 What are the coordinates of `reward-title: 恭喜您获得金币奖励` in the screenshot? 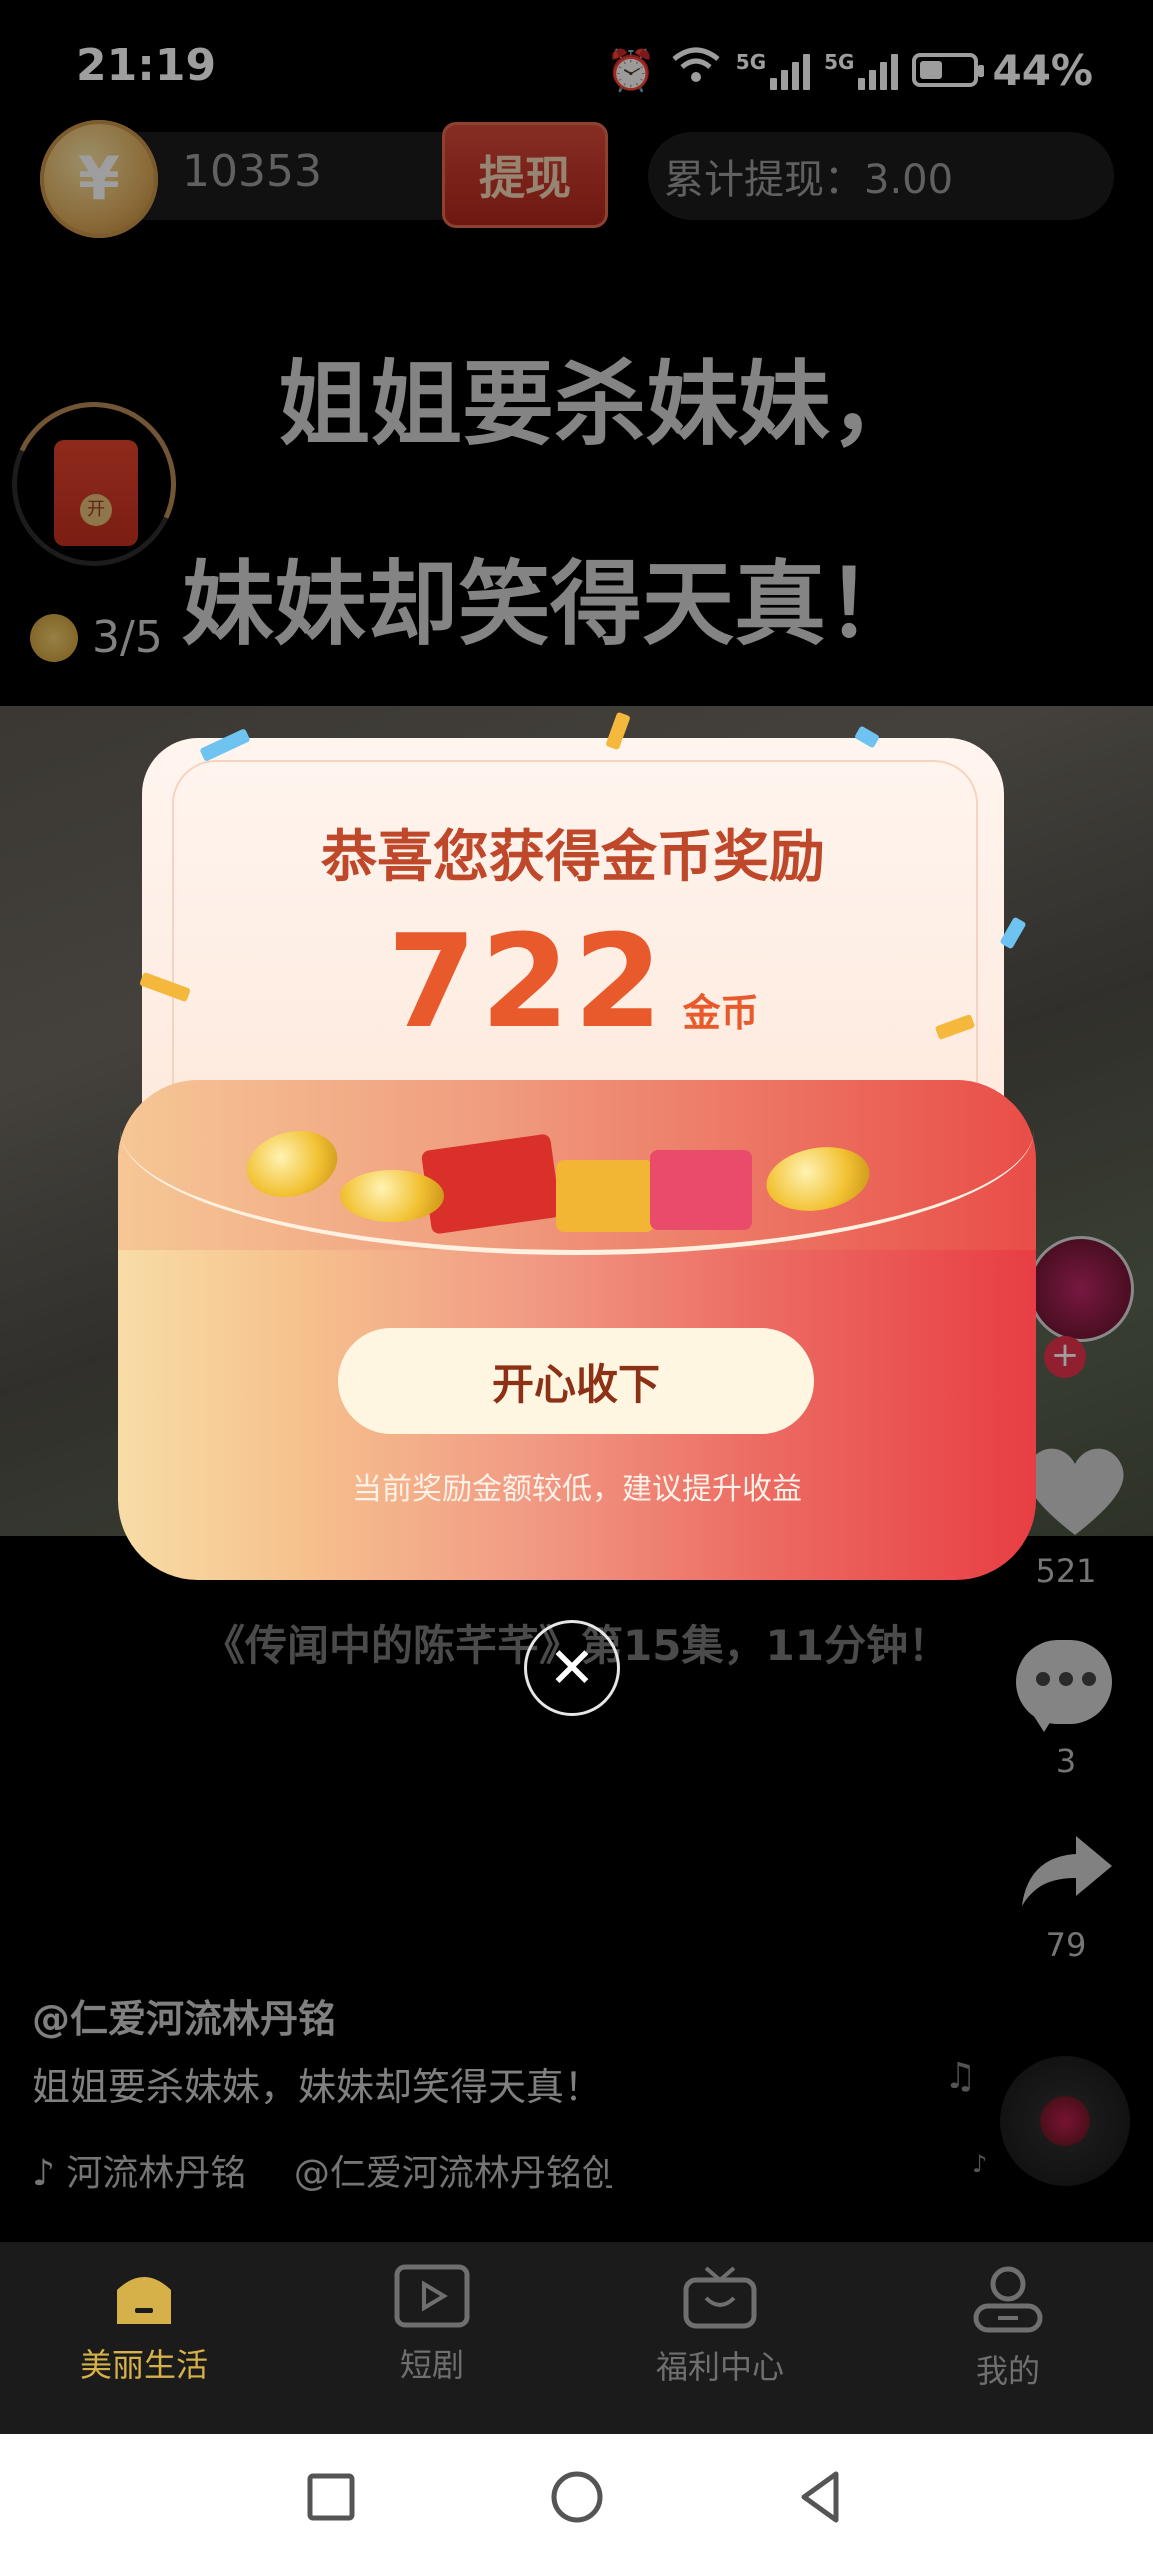 It's located at (573, 857).